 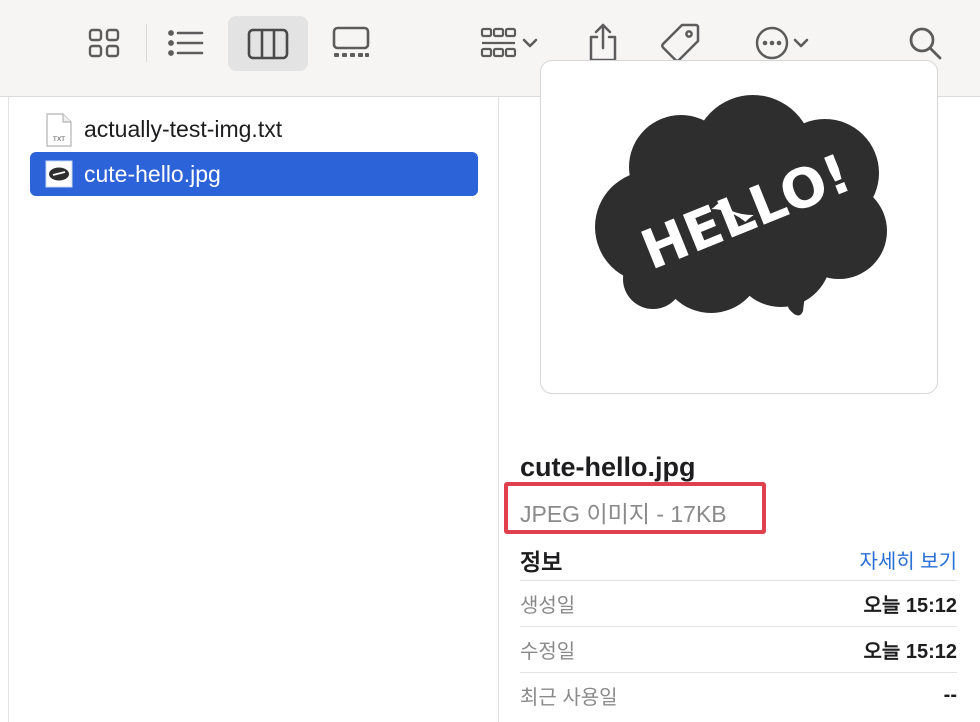 I want to click on column-view-button, so click(x=268, y=43).